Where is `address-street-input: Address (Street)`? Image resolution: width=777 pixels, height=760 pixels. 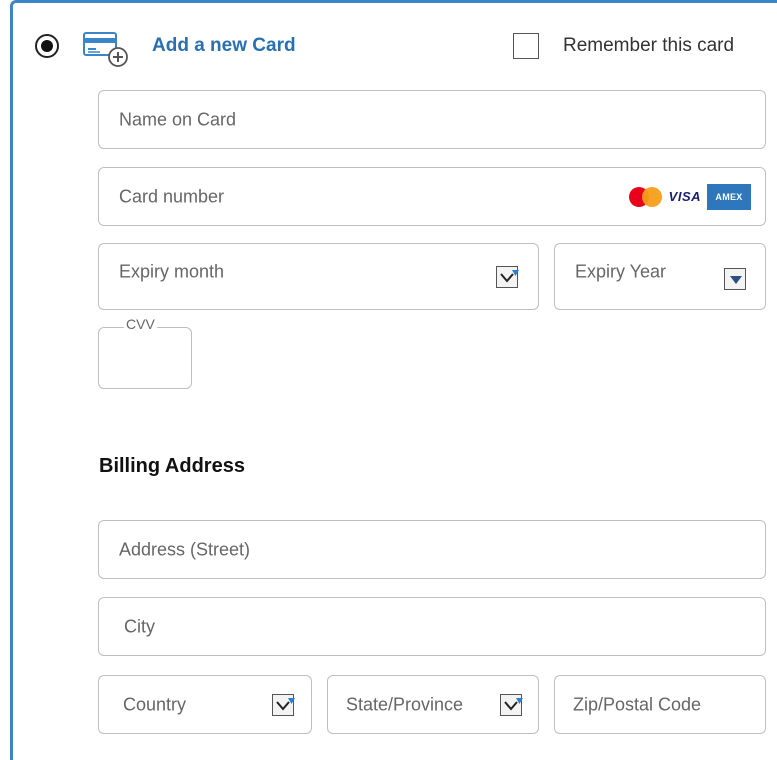 address-street-input: Address (Street) is located at coordinates (432, 549).